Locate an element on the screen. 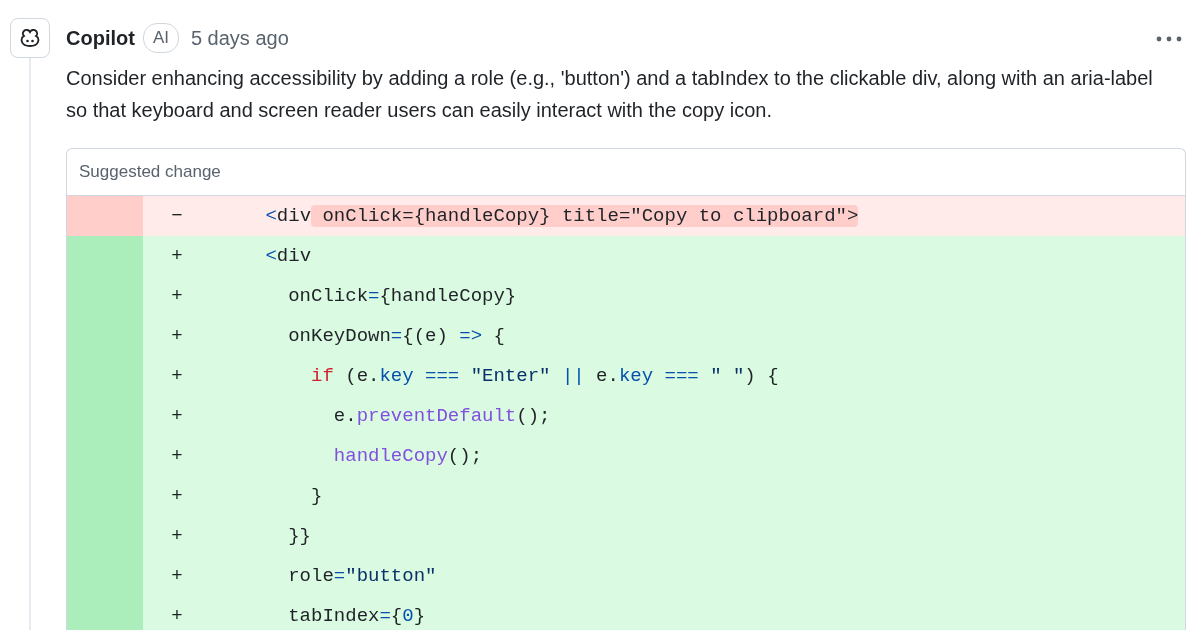 This screenshot has width=1200, height=630. code-line: } is located at coordinates (316, 496).